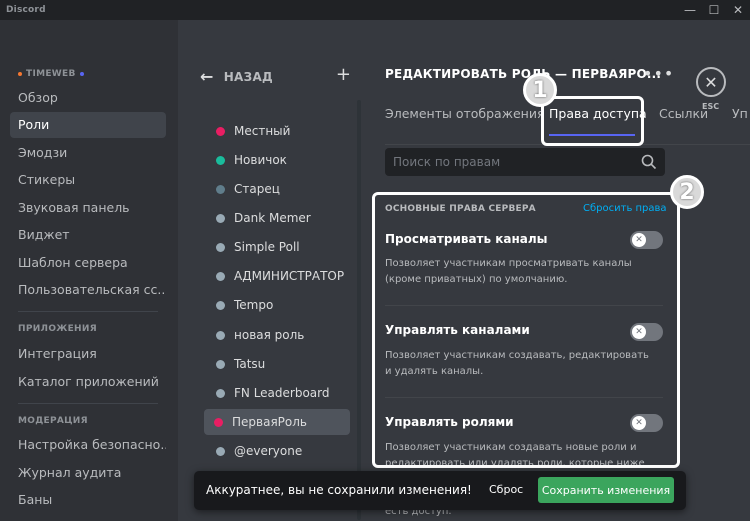  What do you see at coordinates (88, 382) in the screenshot?
I see `sidebar-item-app-directory: Каталог приложений` at bounding box center [88, 382].